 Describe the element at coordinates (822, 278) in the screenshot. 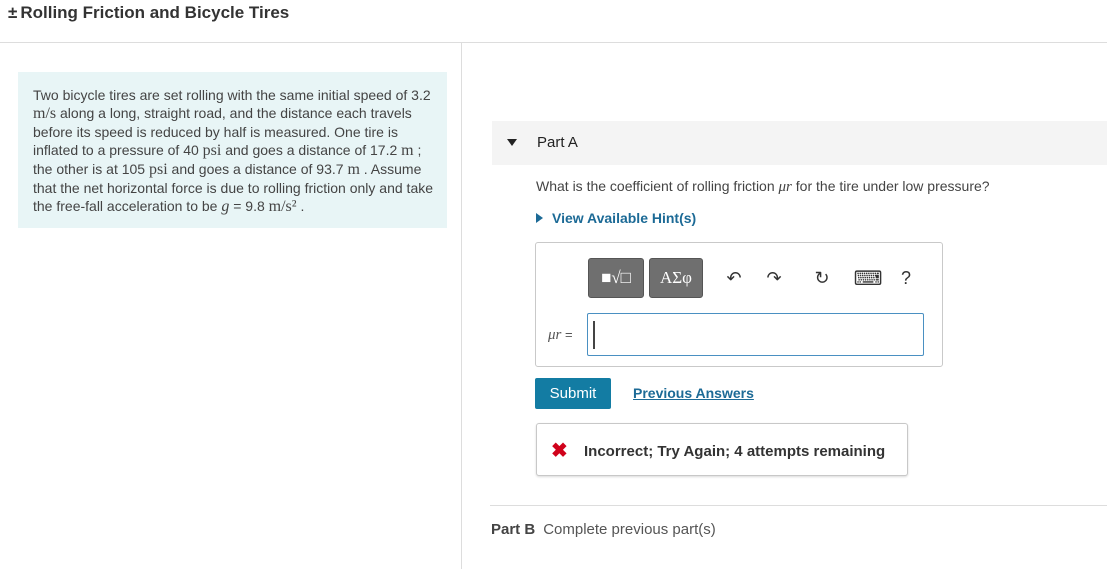

I see `reset-icon: ↻` at that location.